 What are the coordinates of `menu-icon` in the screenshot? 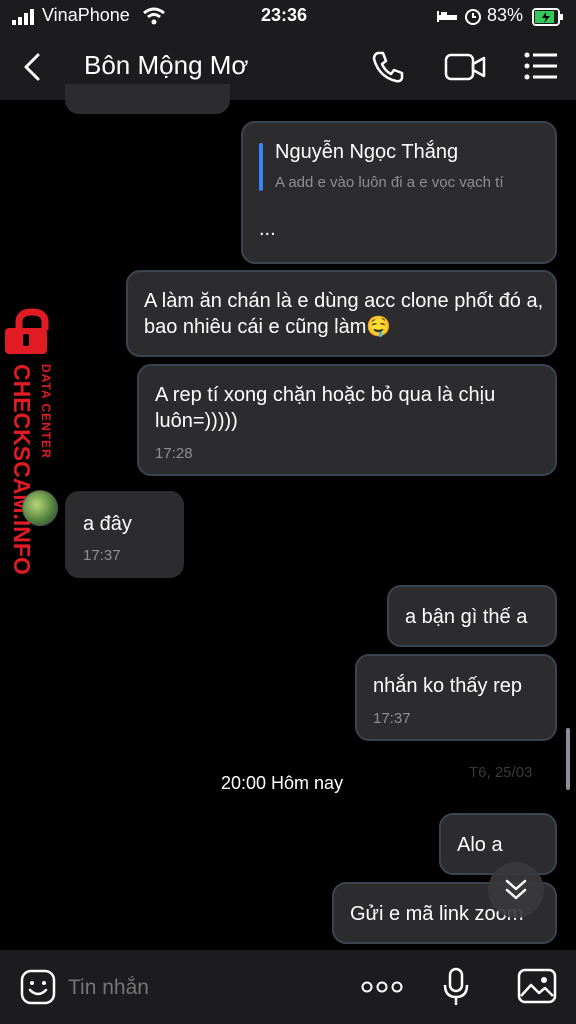 It's located at (541, 66).